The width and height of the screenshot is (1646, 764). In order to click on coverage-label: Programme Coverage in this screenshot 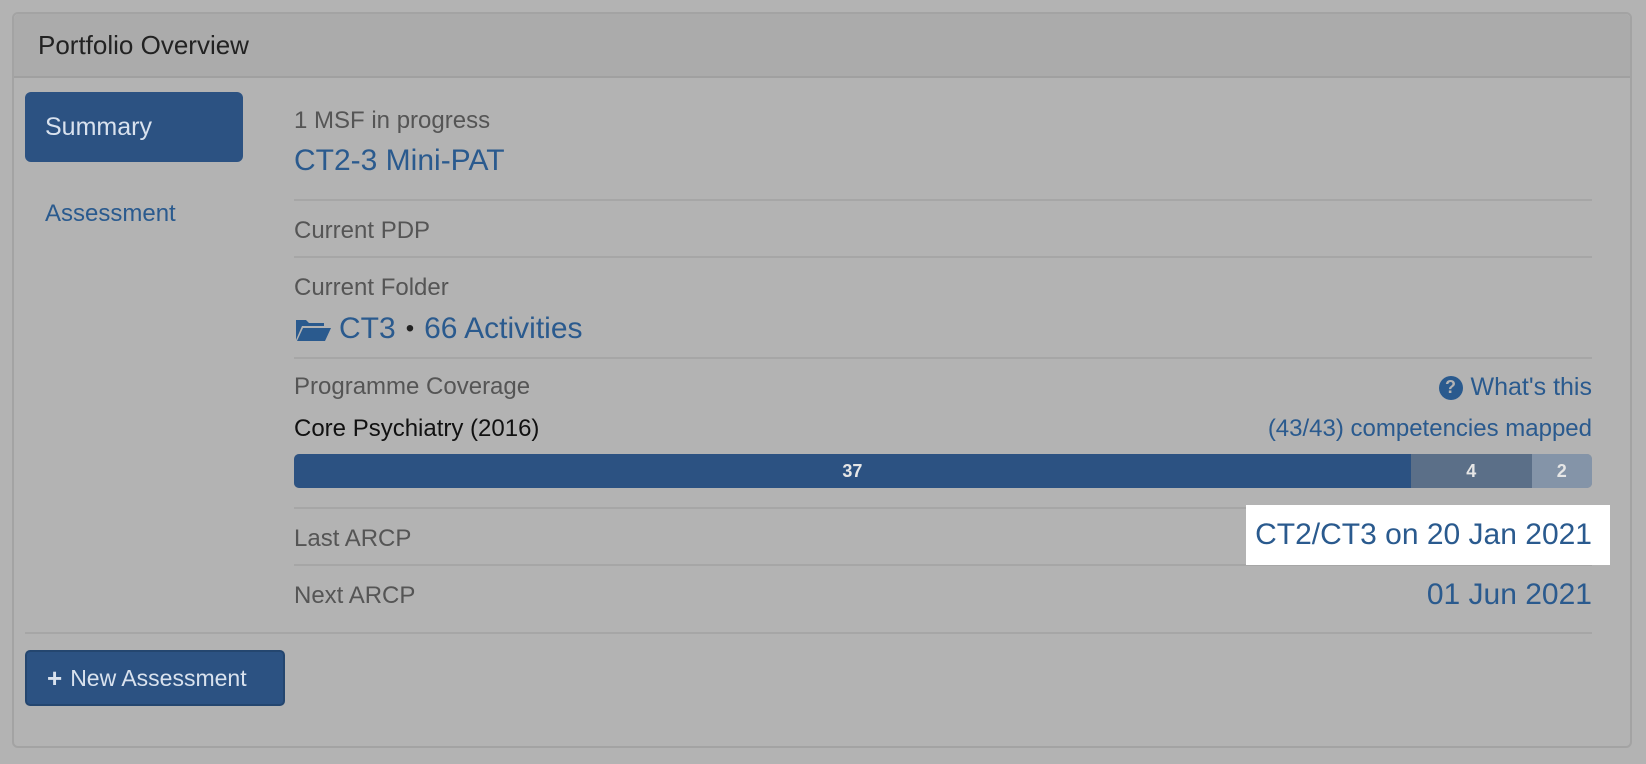, I will do `click(412, 386)`.